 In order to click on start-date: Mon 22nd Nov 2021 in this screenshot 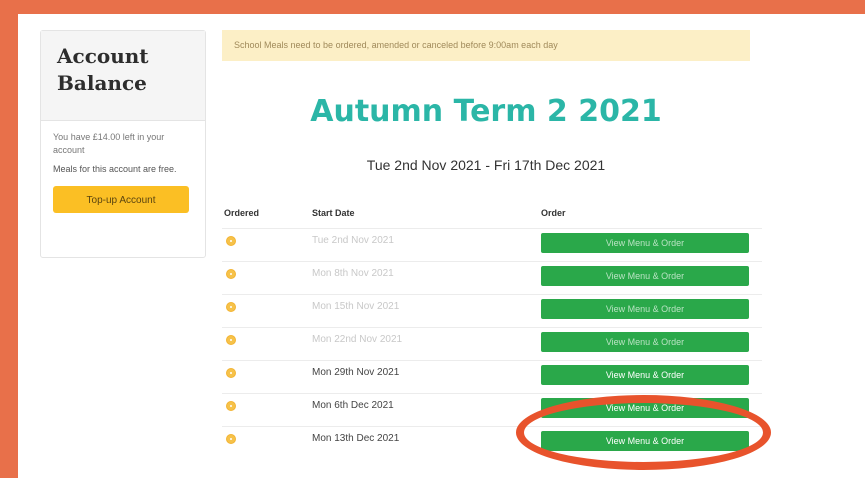, I will do `click(357, 339)`.